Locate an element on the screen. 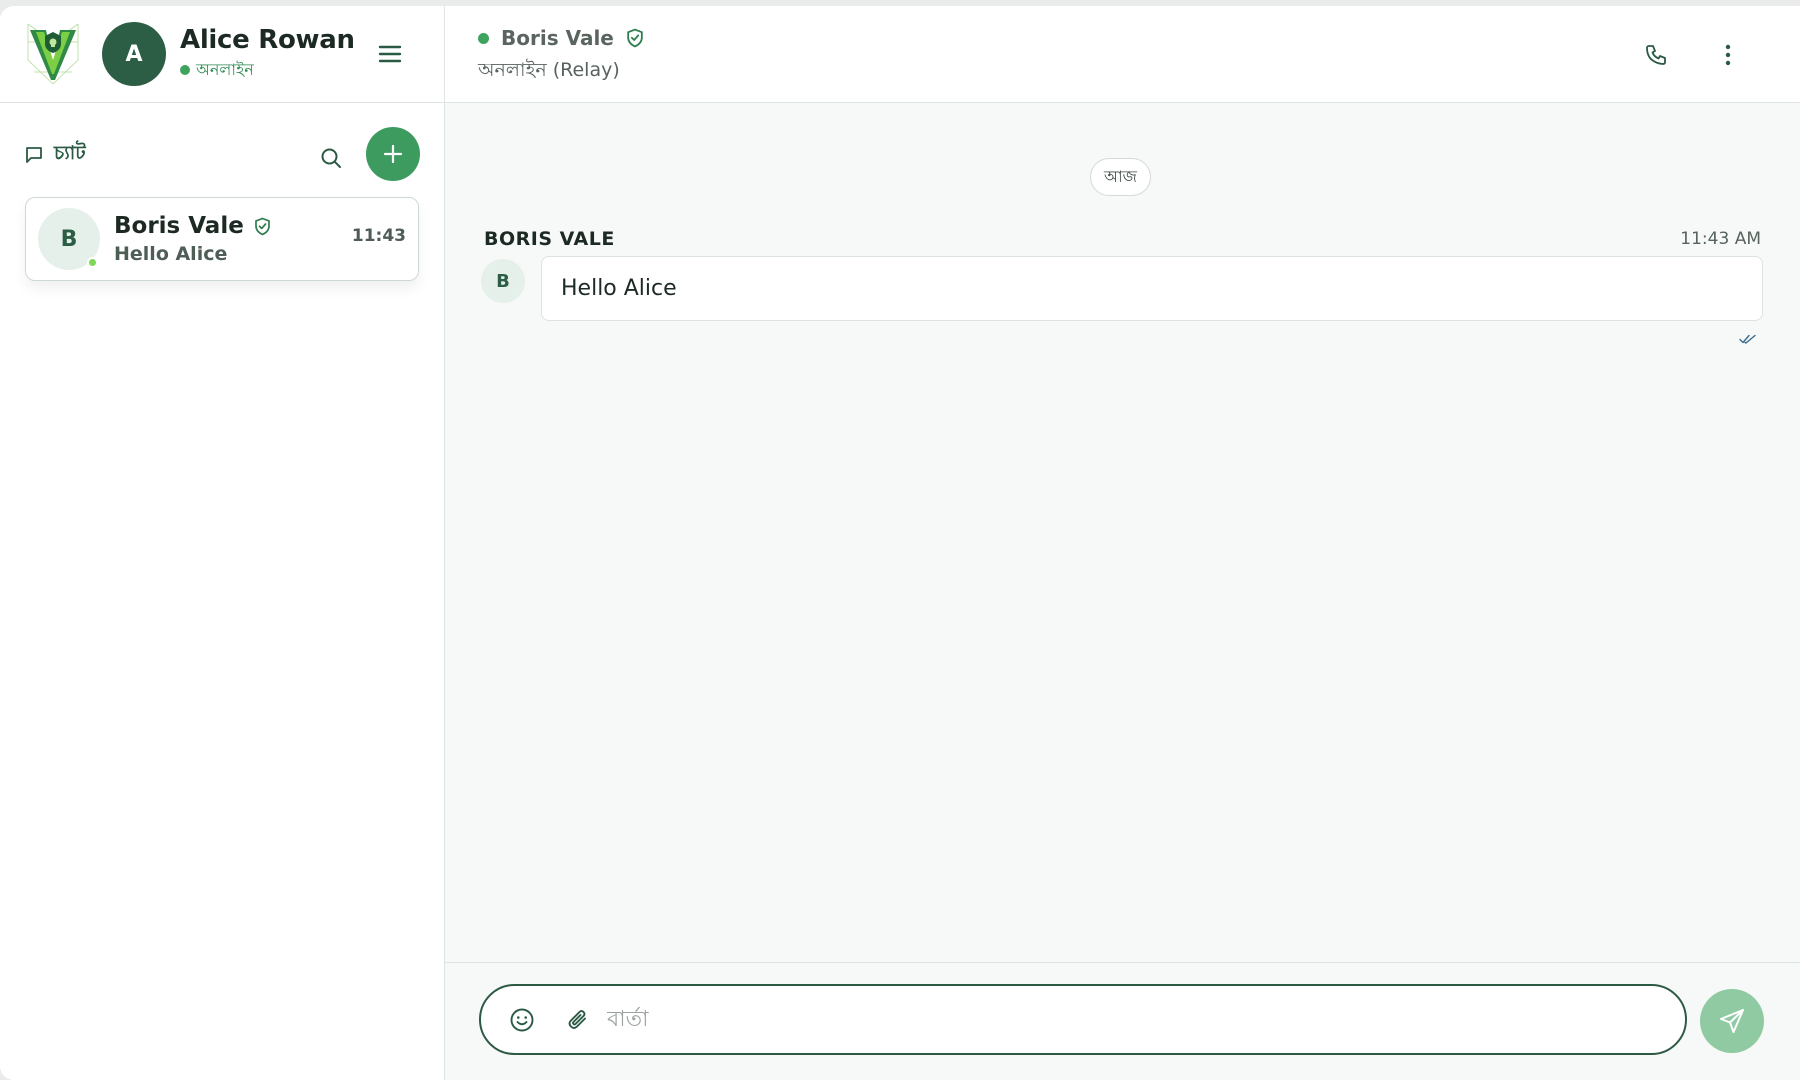 The image size is (1800, 1080). message-time: 11:43 AM is located at coordinates (1720, 239).